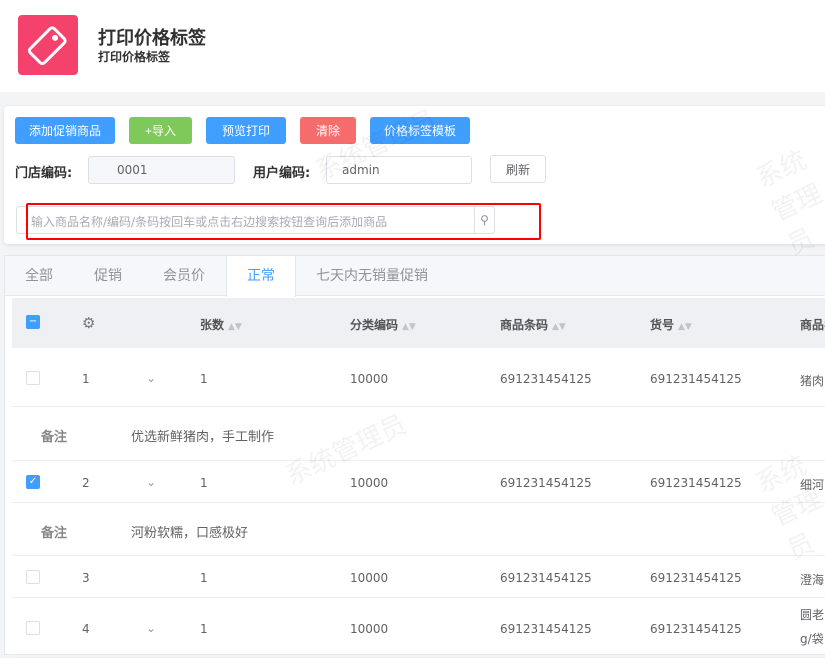  What do you see at coordinates (246, 130) in the screenshot?
I see `preview-print-button: 预览打印` at bounding box center [246, 130].